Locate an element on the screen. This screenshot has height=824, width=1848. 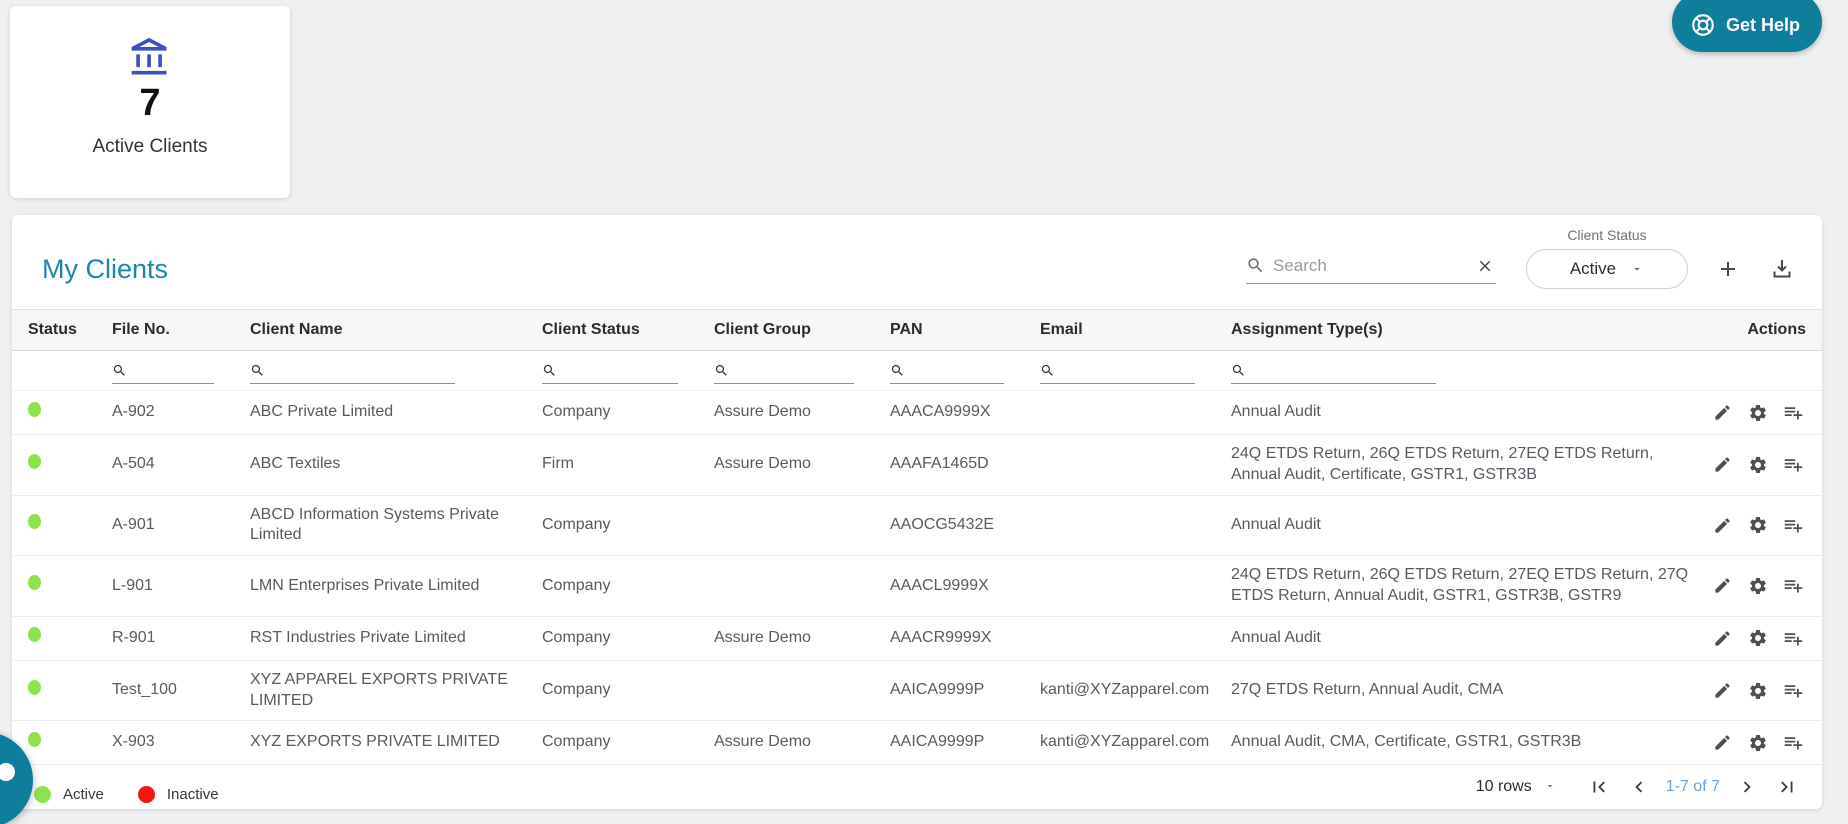
active-clients-label: Active Clients is located at coordinates (150, 146).